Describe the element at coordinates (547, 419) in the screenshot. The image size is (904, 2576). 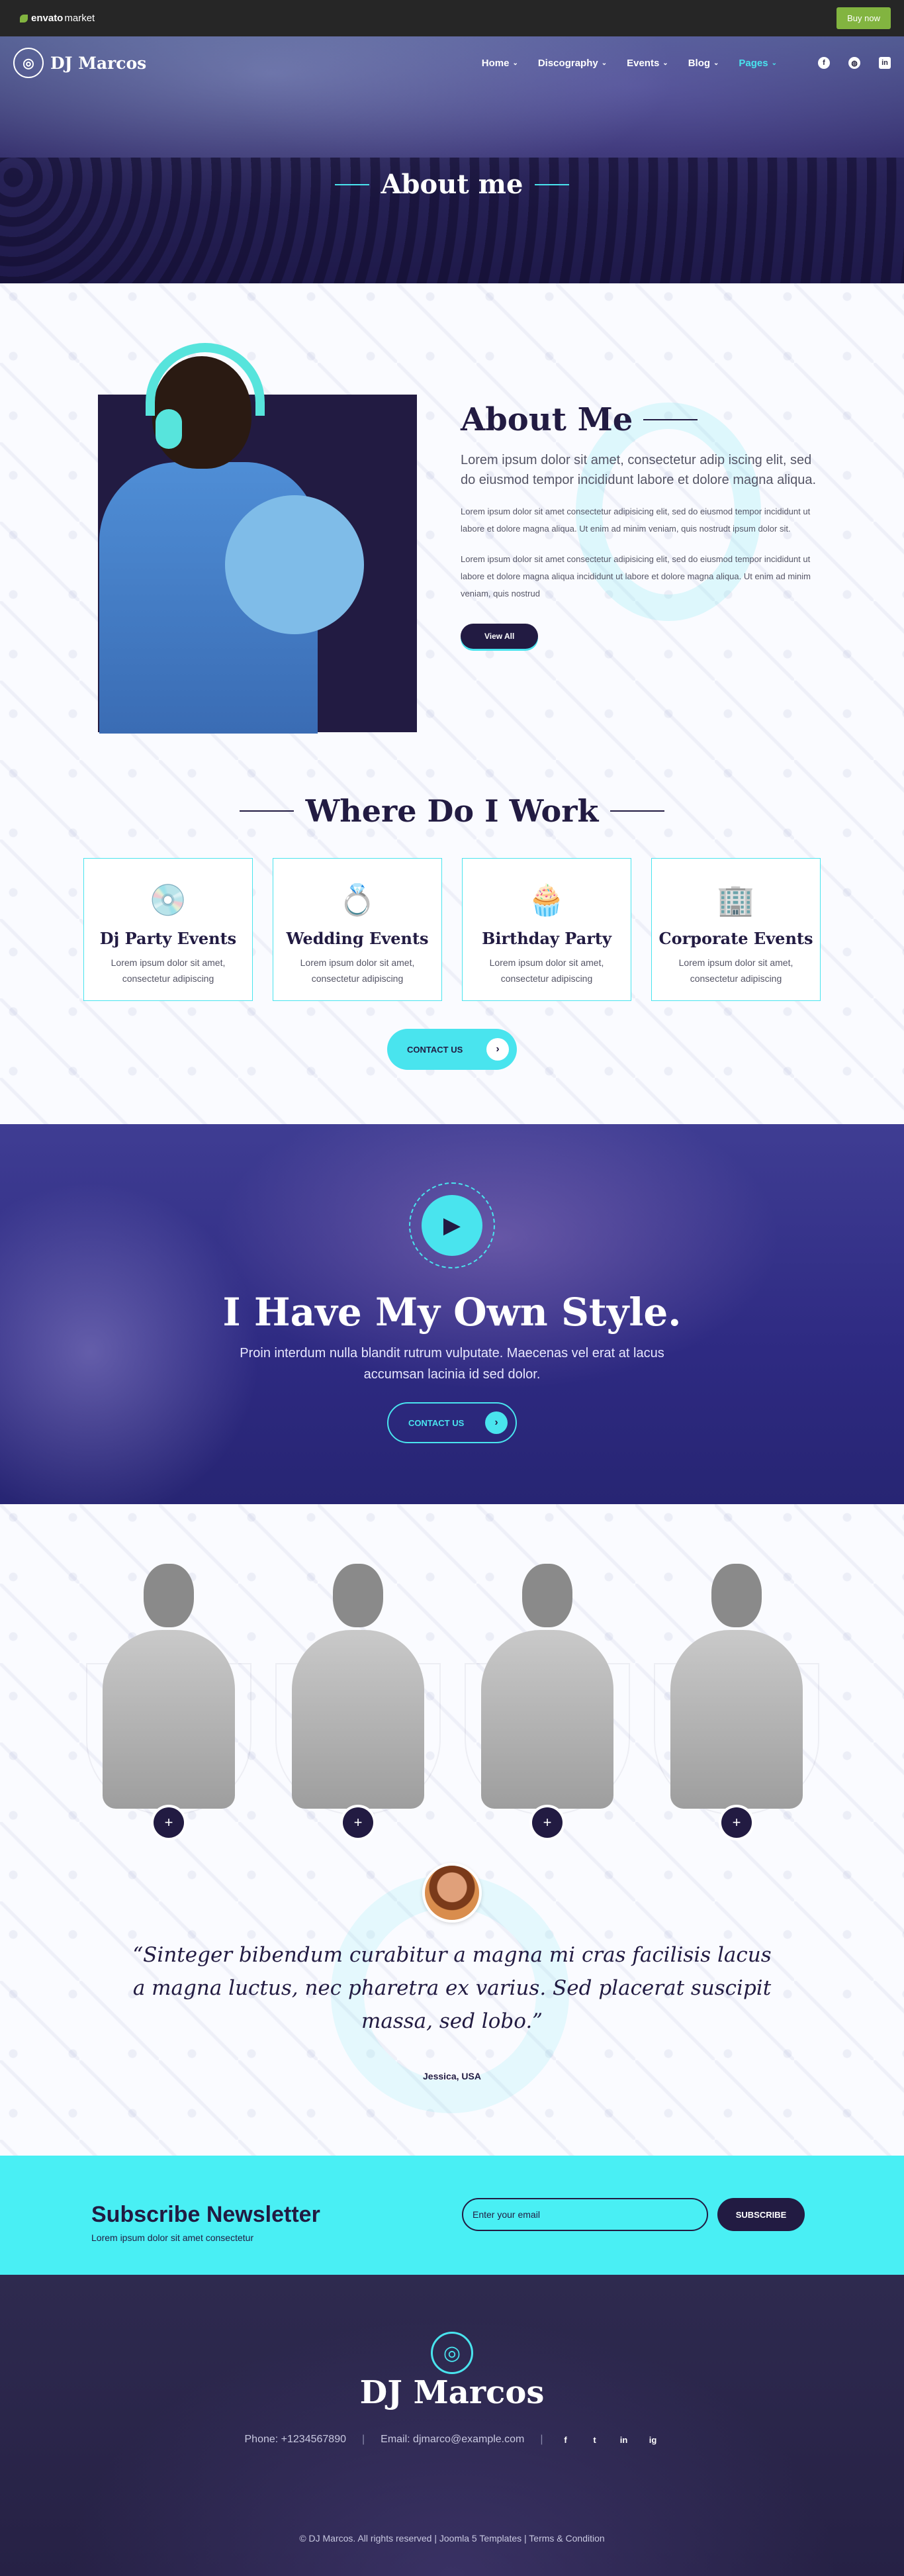
I see `about-title: About Me` at that location.